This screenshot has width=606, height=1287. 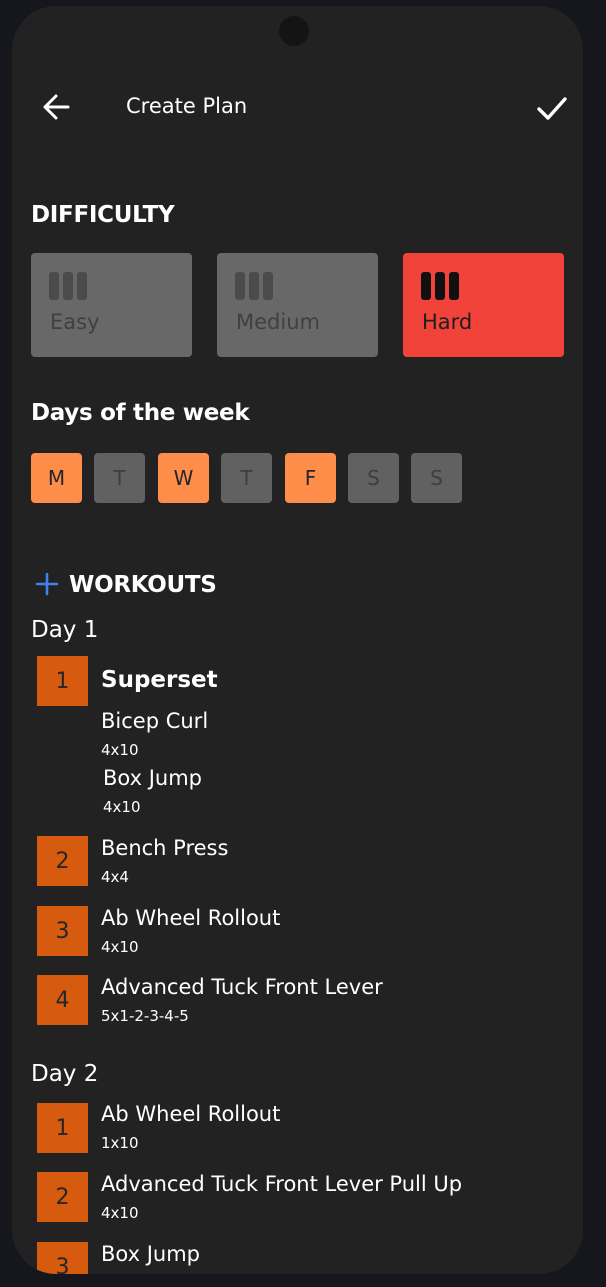 What do you see at coordinates (164, 848) in the screenshot?
I see `exercise-name: Bench Press` at bounding box center [164, 848].